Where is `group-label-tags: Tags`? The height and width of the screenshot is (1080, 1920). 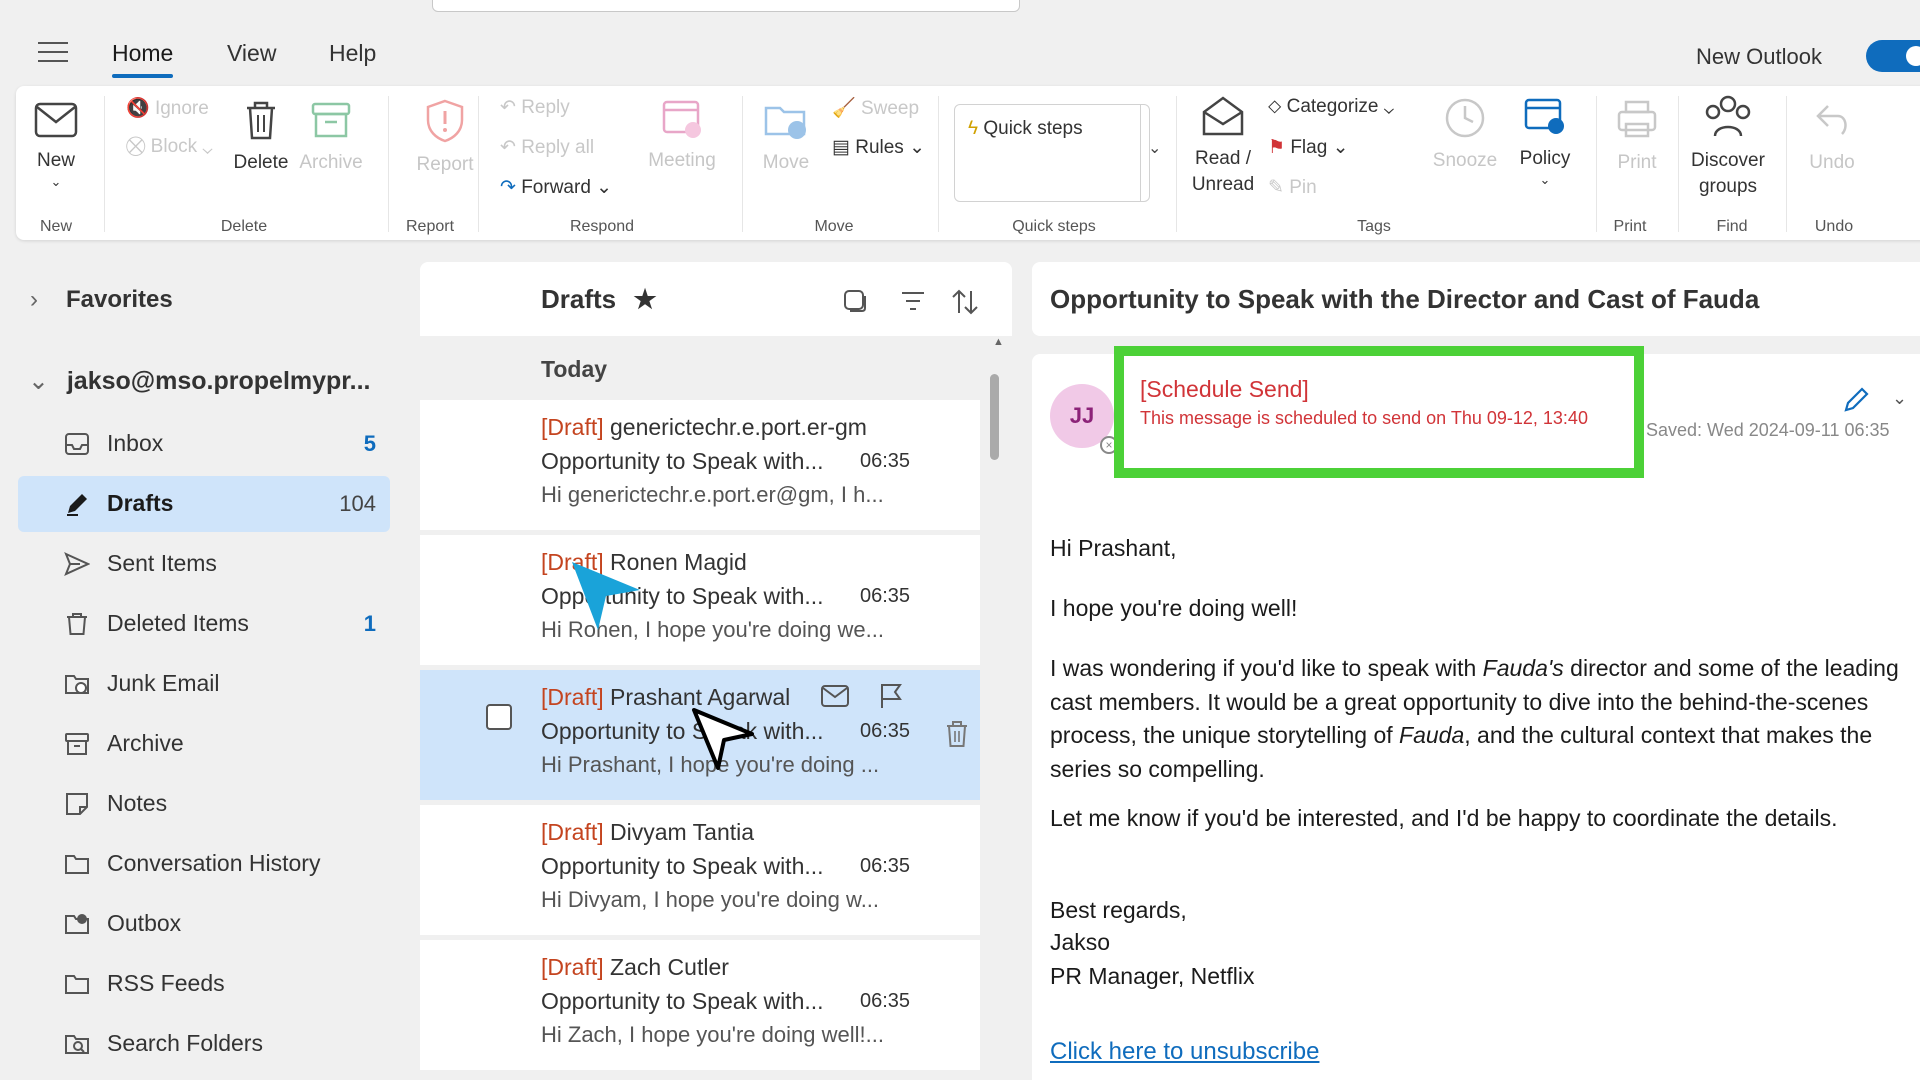 group-label-tags: Tags is located at coordinates (1374, 226).